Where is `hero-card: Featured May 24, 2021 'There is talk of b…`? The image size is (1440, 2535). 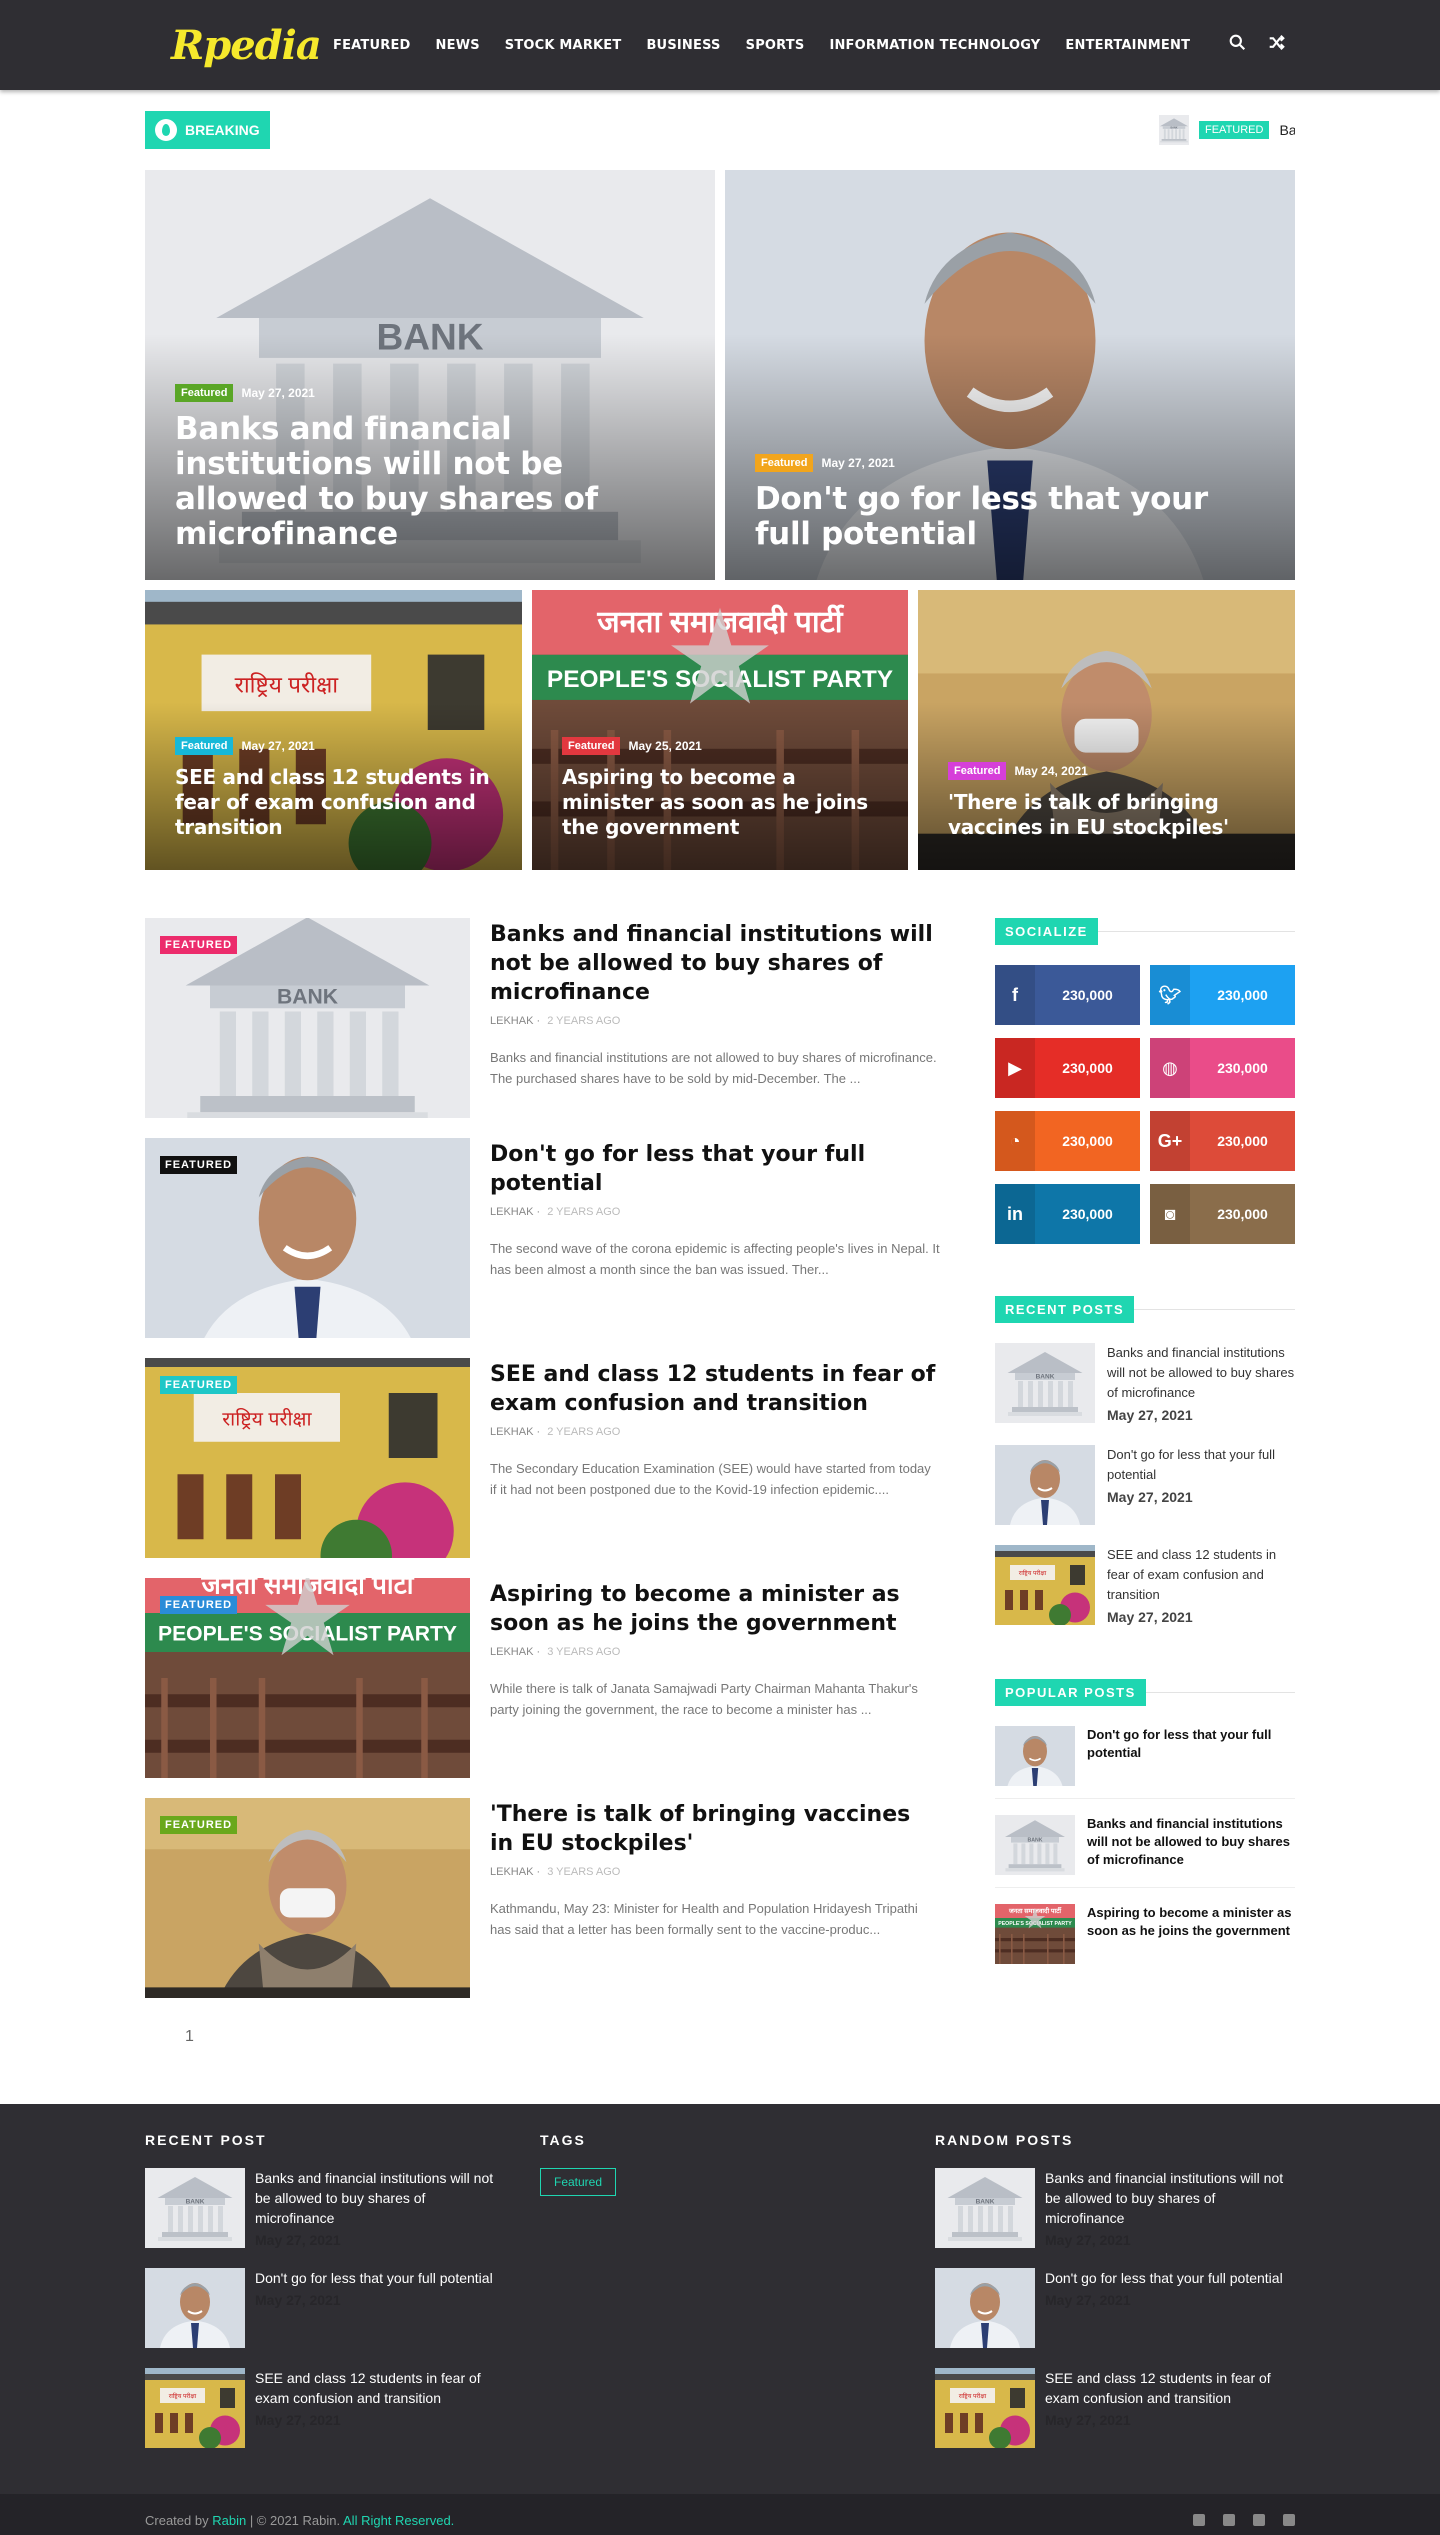 hero-card: Featured May 24, 2021 'There is talk of b… is located at coordinates (1106, 730).